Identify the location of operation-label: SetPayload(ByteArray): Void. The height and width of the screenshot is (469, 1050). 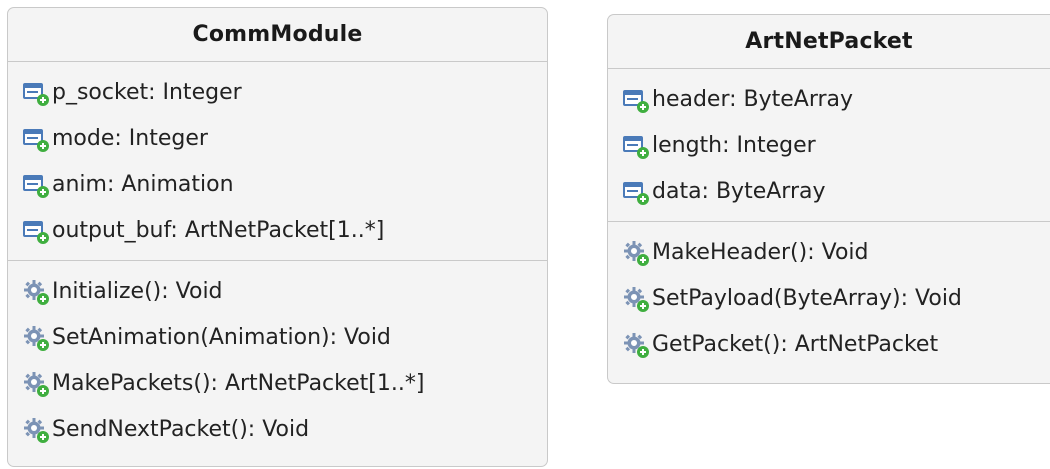
(807, 298).